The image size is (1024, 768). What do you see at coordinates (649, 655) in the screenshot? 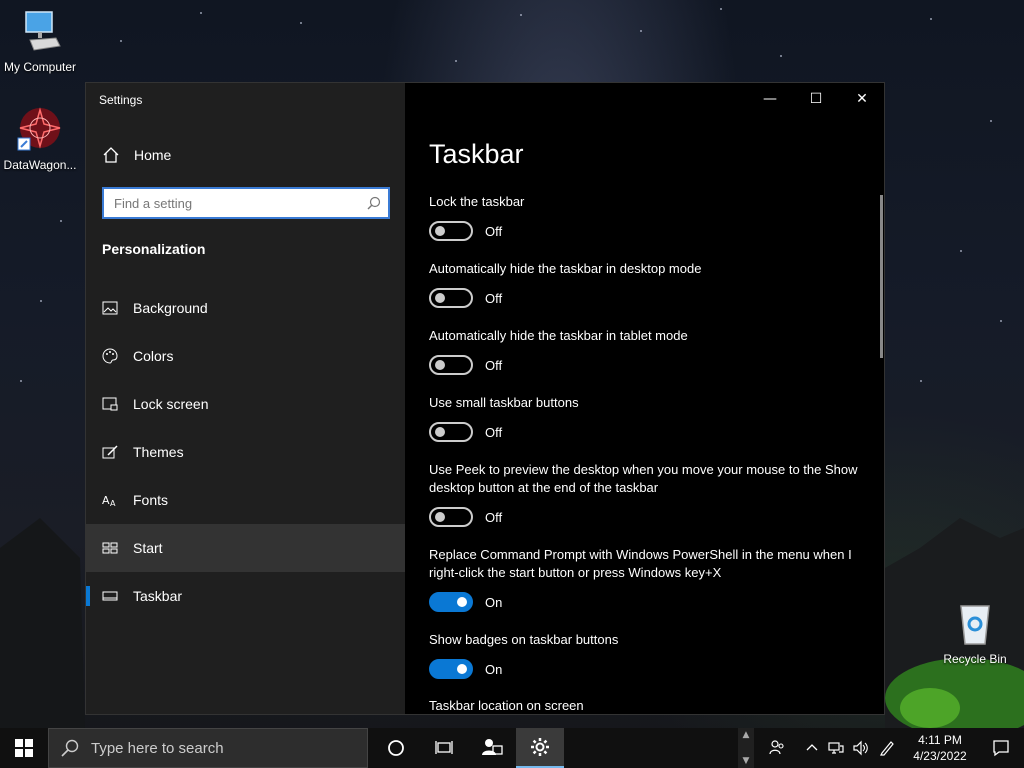
I see `option-badges: Show badges on taskbar buttons On` at bounding box center [649, 655].